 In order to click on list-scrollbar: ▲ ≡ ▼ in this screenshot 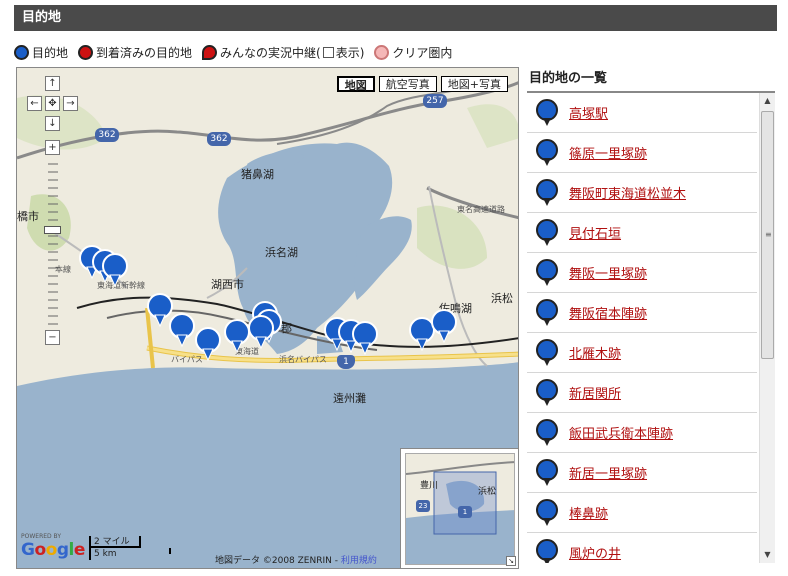, I will do `click(767, 328)`.